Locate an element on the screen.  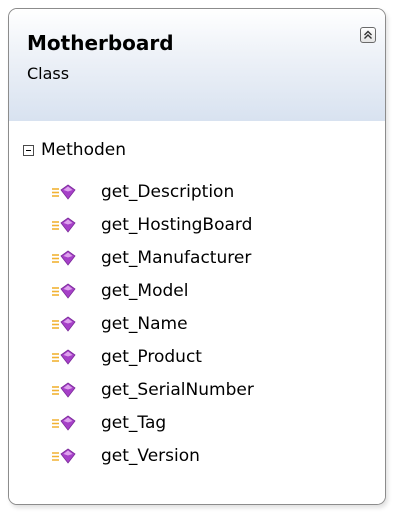
method-label: get_Manufacturer is located at coordinates (176, 257).